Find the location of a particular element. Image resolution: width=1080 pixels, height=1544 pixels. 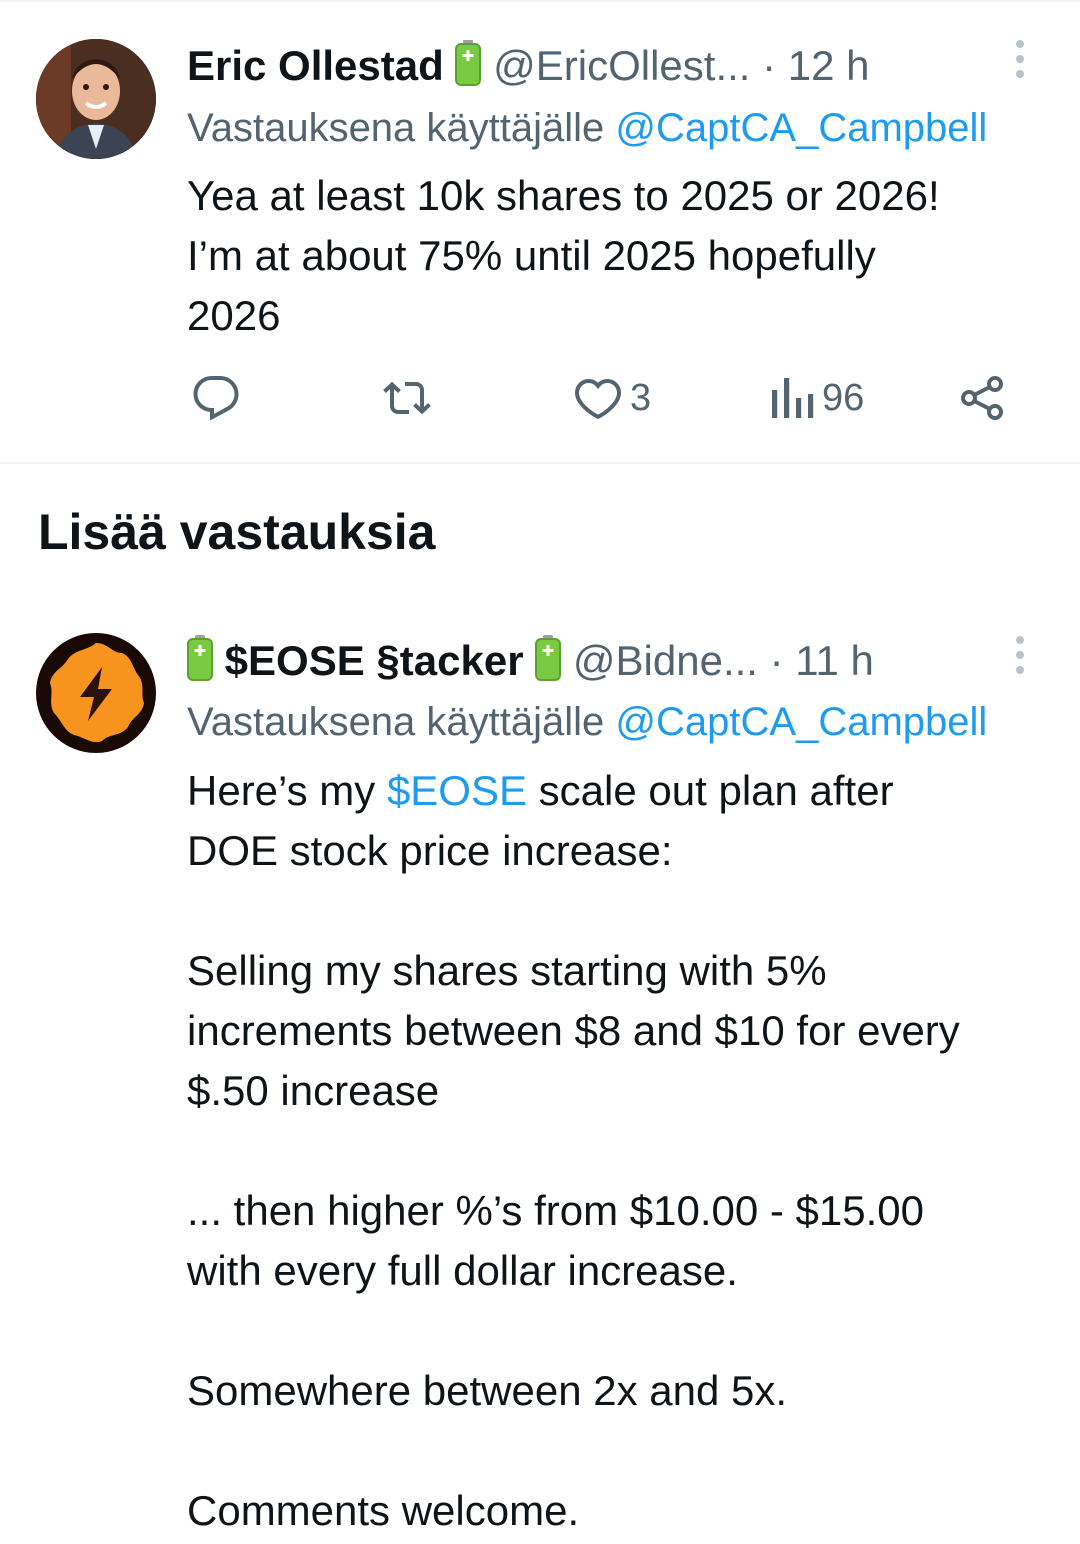

tweet-divider is located at coordinates (540, 463).